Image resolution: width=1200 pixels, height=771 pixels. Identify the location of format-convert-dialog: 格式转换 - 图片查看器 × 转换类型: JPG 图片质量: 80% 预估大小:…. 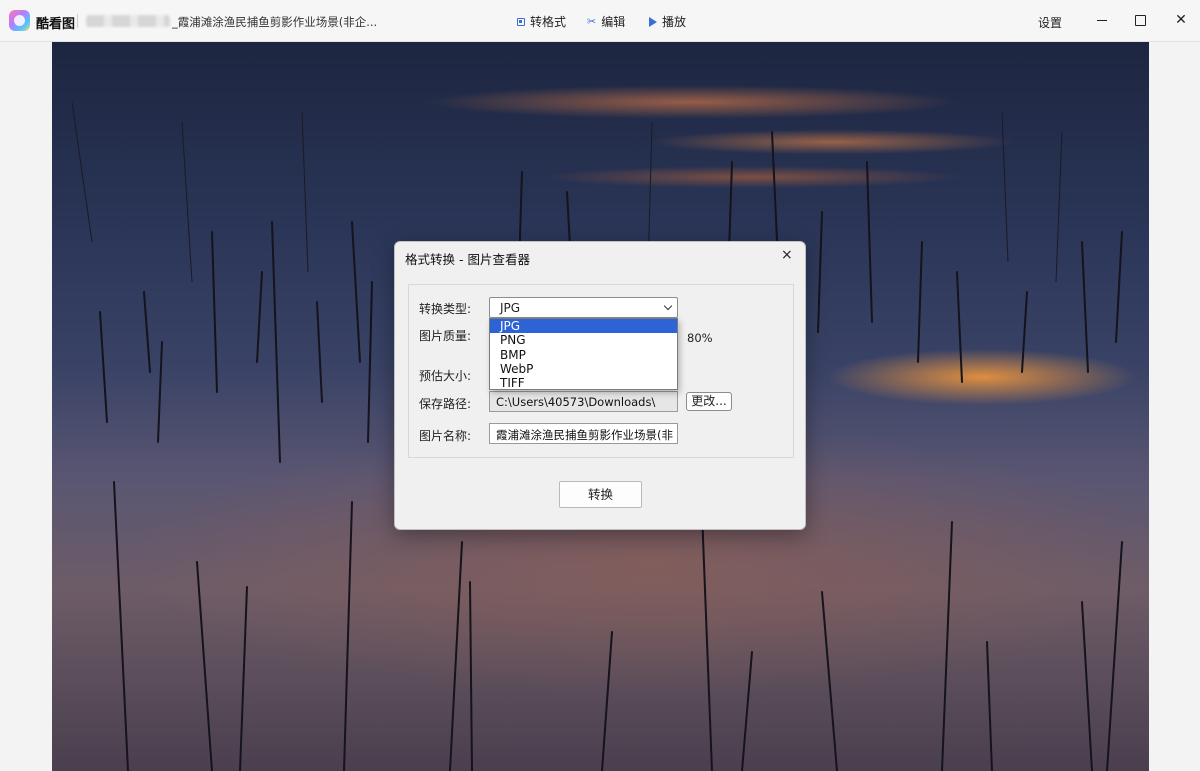
(600, 385).